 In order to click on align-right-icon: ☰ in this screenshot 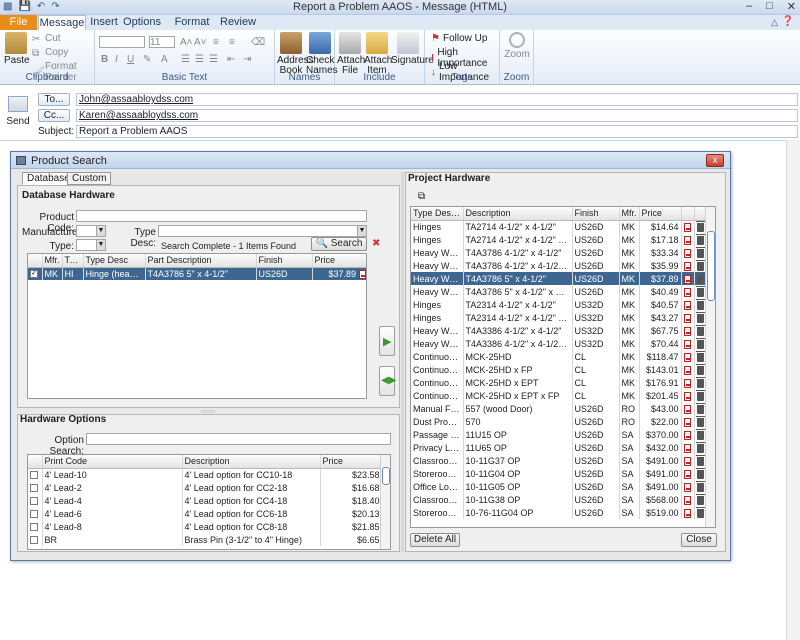, I will do `click(213, 59)`.